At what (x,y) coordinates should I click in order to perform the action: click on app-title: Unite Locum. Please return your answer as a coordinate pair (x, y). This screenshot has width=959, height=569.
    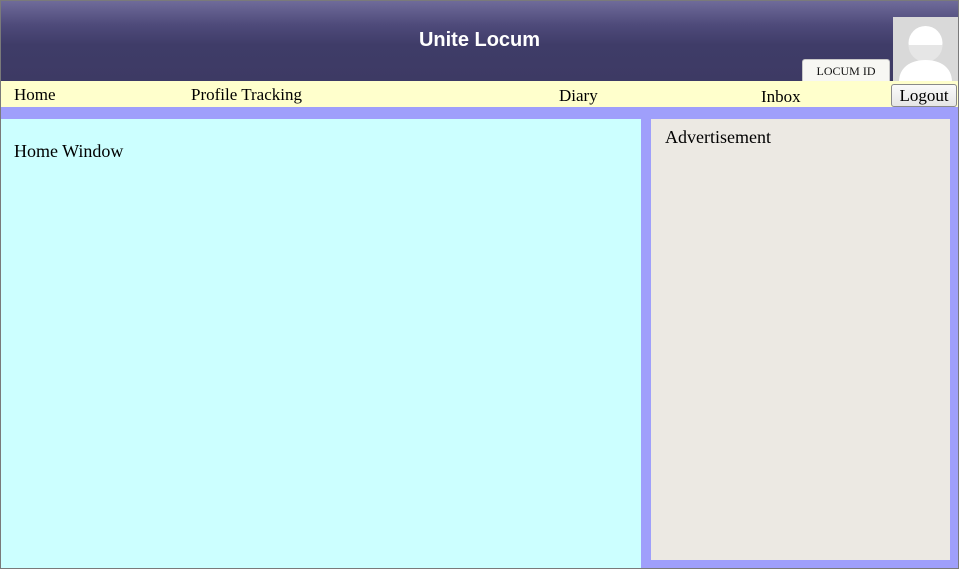
    Looking at the image, I should click on (479, 40).